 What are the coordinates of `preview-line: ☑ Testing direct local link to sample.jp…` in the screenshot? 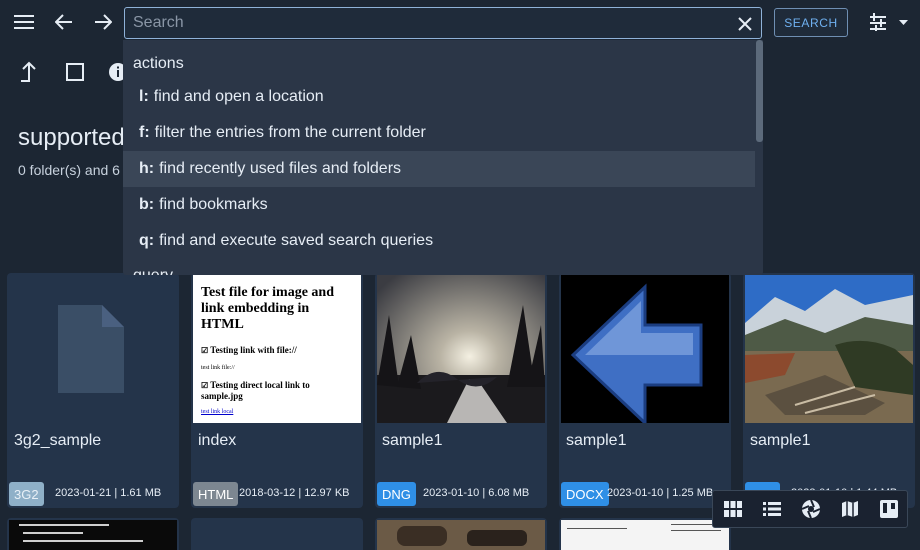 It's located at (255, 390).